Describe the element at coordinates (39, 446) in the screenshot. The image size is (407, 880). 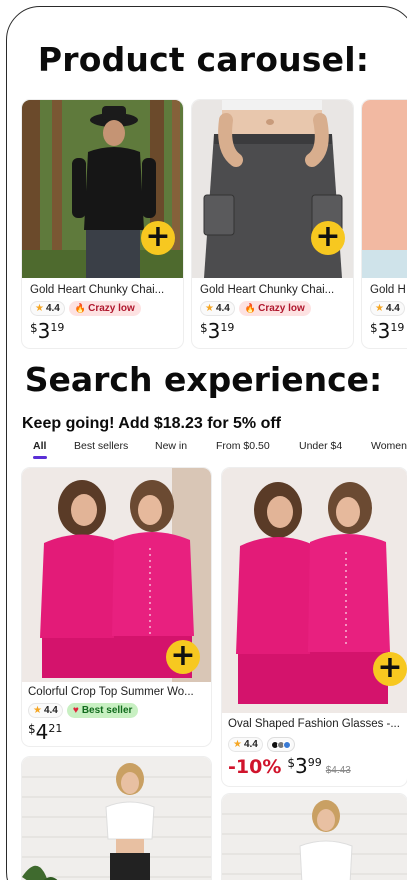
I see `tab-all: All` at that location.